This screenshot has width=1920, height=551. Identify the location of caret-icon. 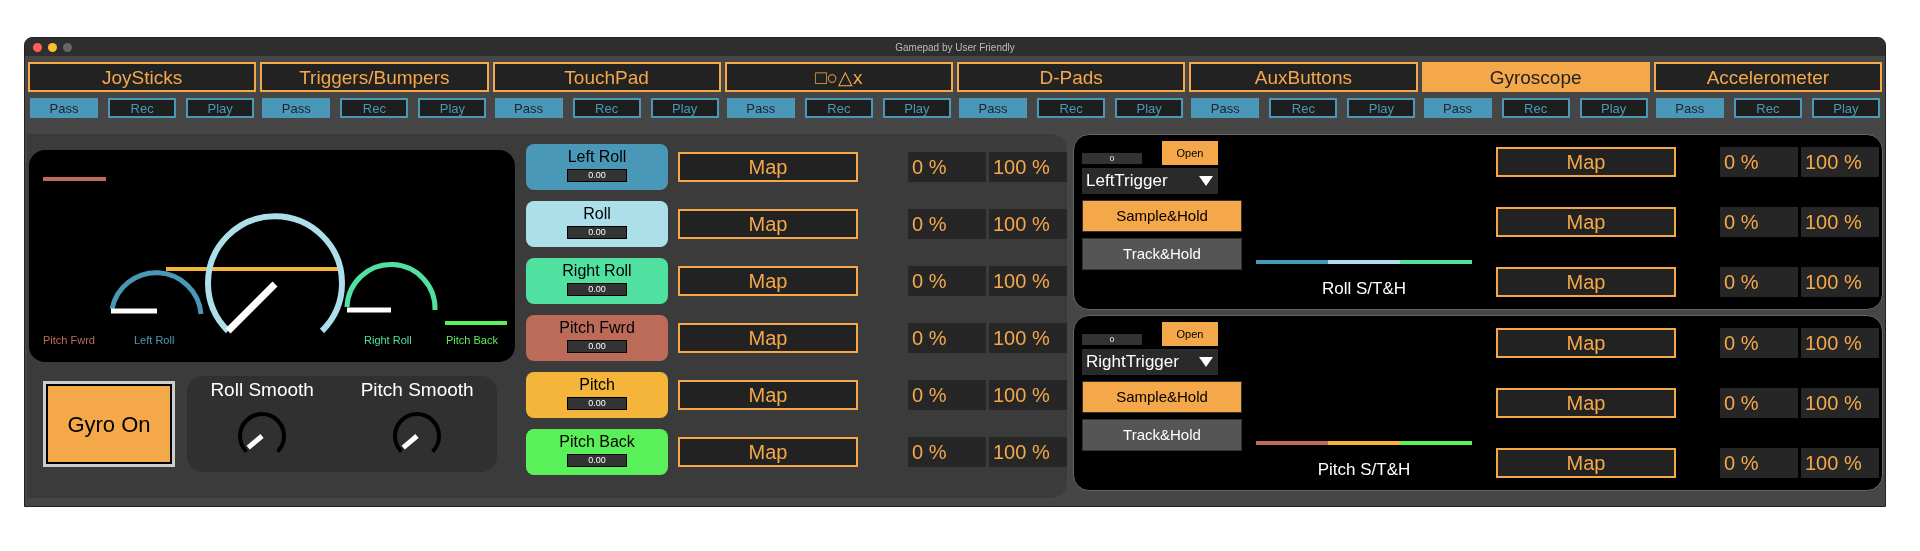
(1206, 362).